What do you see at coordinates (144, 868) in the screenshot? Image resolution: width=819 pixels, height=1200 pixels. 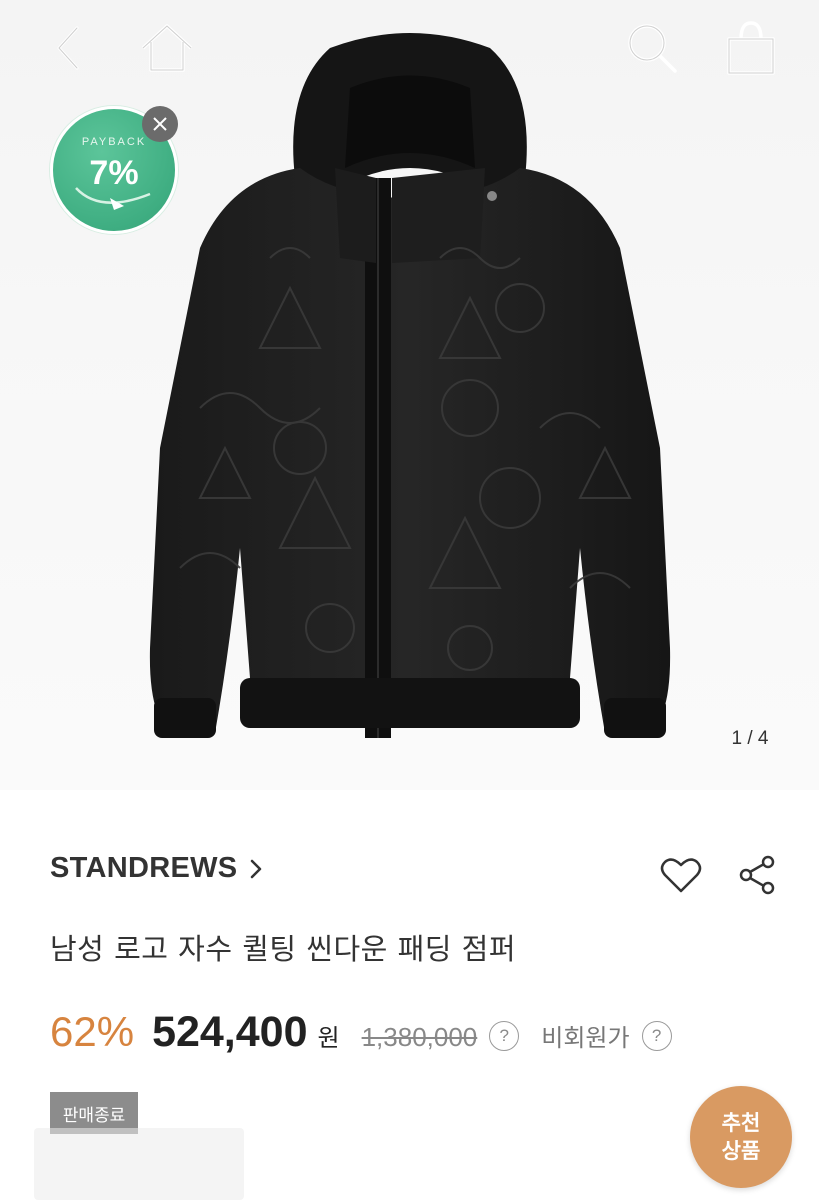 I see `brand-name: STANDREWS` at bounding box center [144, 868].